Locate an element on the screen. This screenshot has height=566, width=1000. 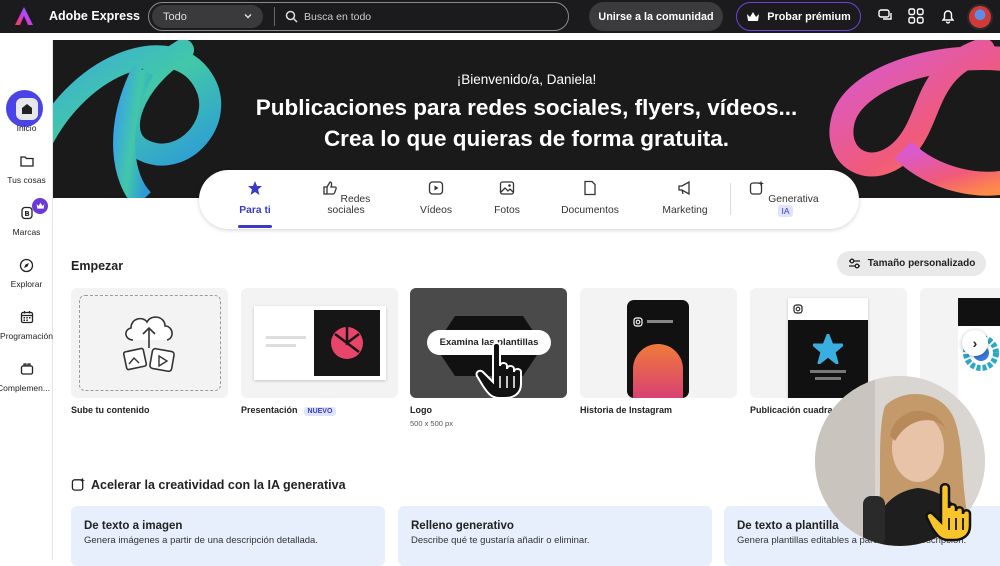
carousel-next-button: › is located at coordinates (975, 343).